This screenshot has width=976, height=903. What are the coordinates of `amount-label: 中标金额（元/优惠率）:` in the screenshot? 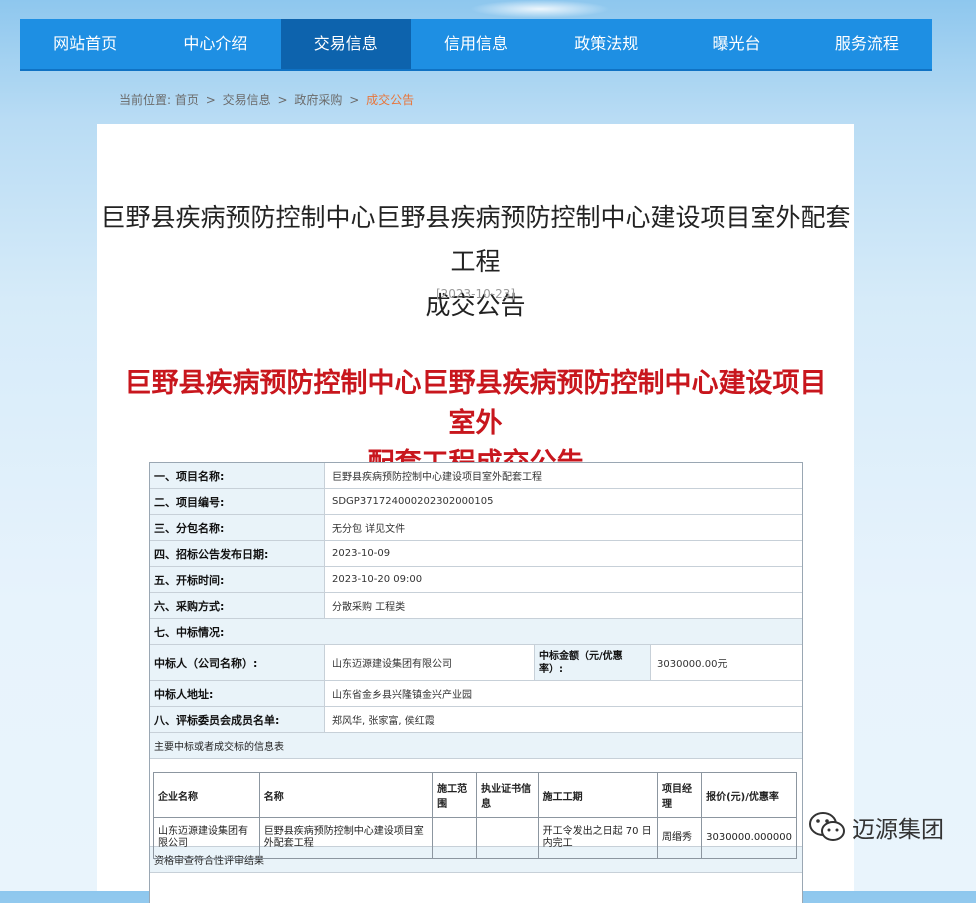 It's located at (592, 662).